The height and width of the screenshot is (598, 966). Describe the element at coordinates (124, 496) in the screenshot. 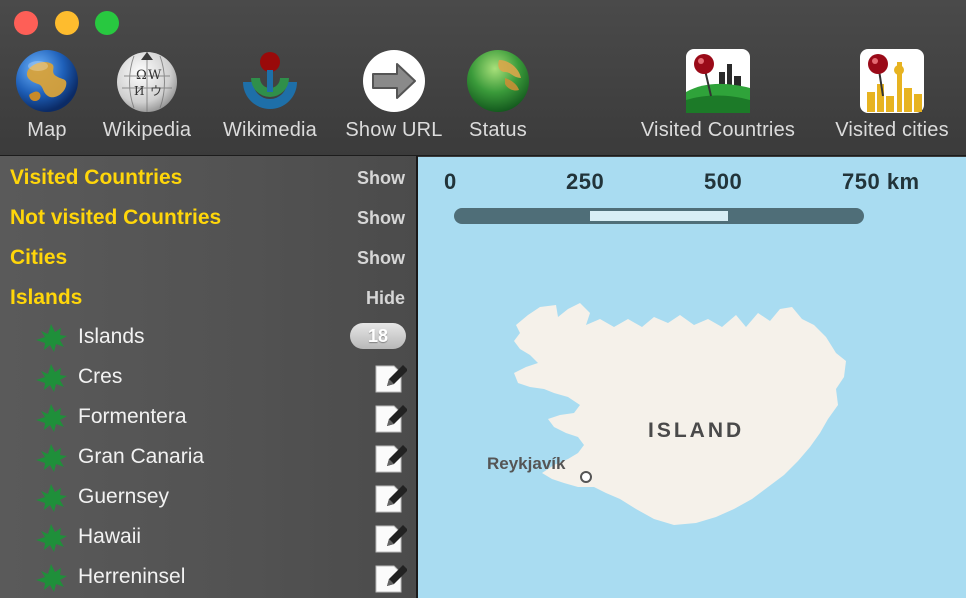

I see `list-item-name: Guernsey` at that location.